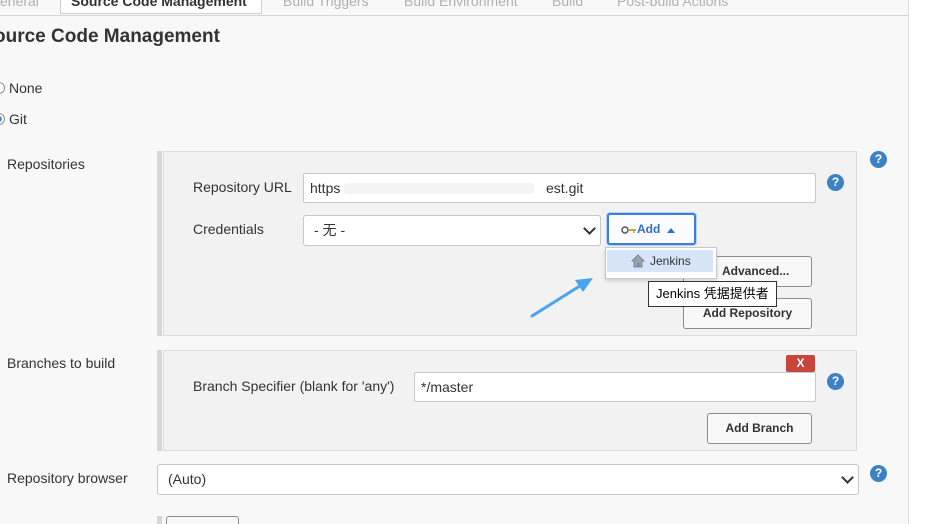  Describe the element at coordinates (565, 188) in the screenshot. I see `repository-url-suffix: est.git` at that location.